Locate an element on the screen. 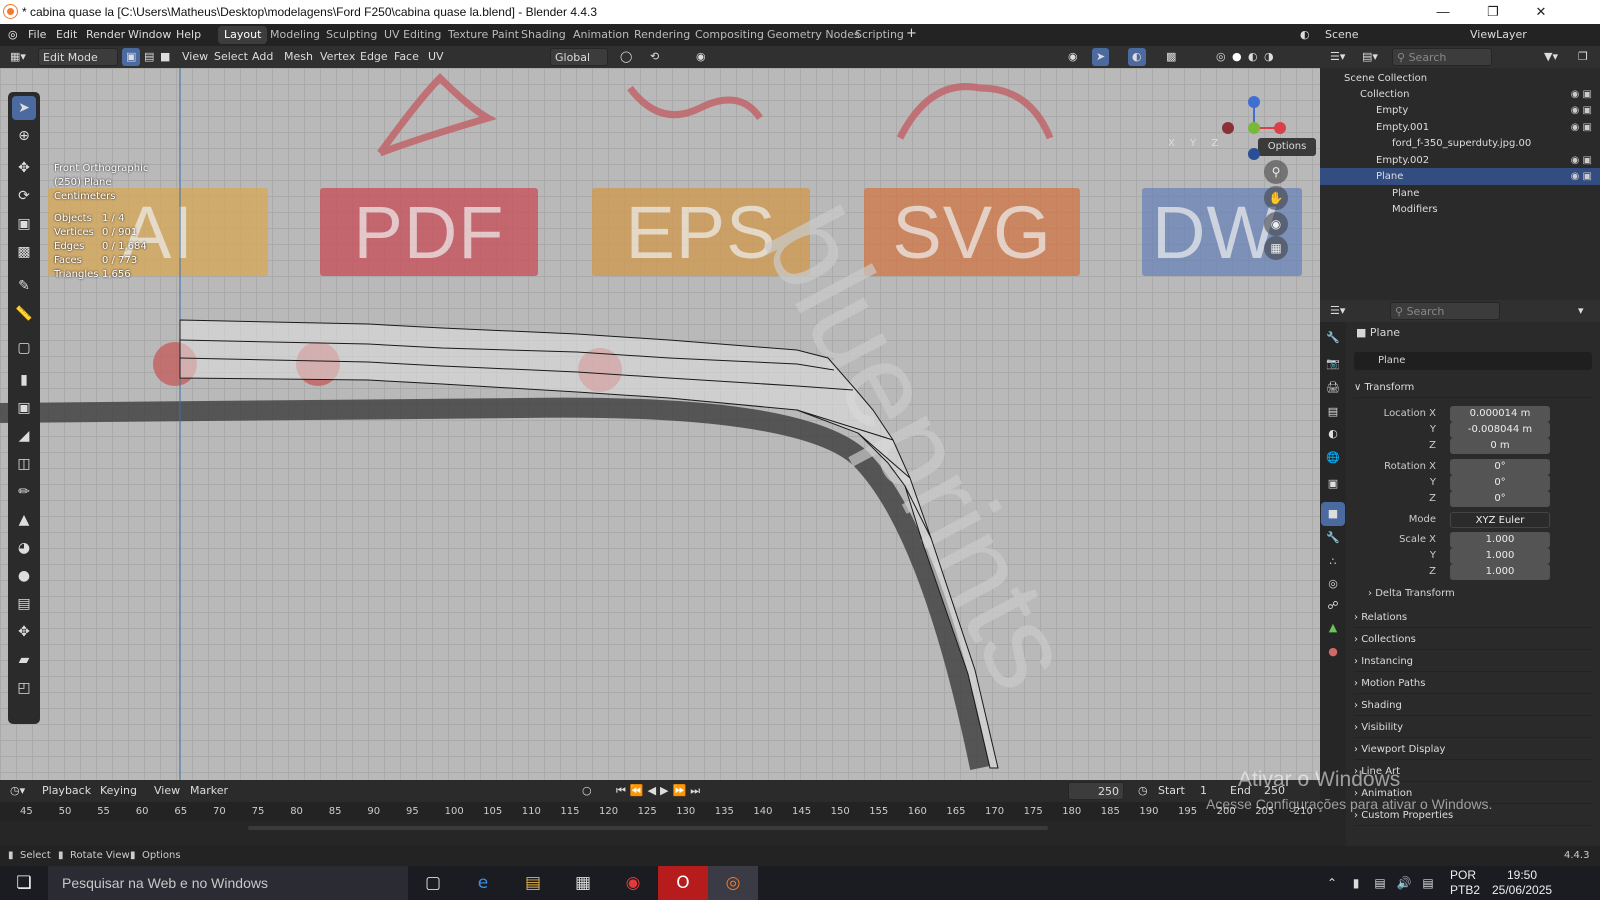 Image resolution: width=1600 pixels, height=900 pixels. menu-window: Window is located at coordinates (149, 34).